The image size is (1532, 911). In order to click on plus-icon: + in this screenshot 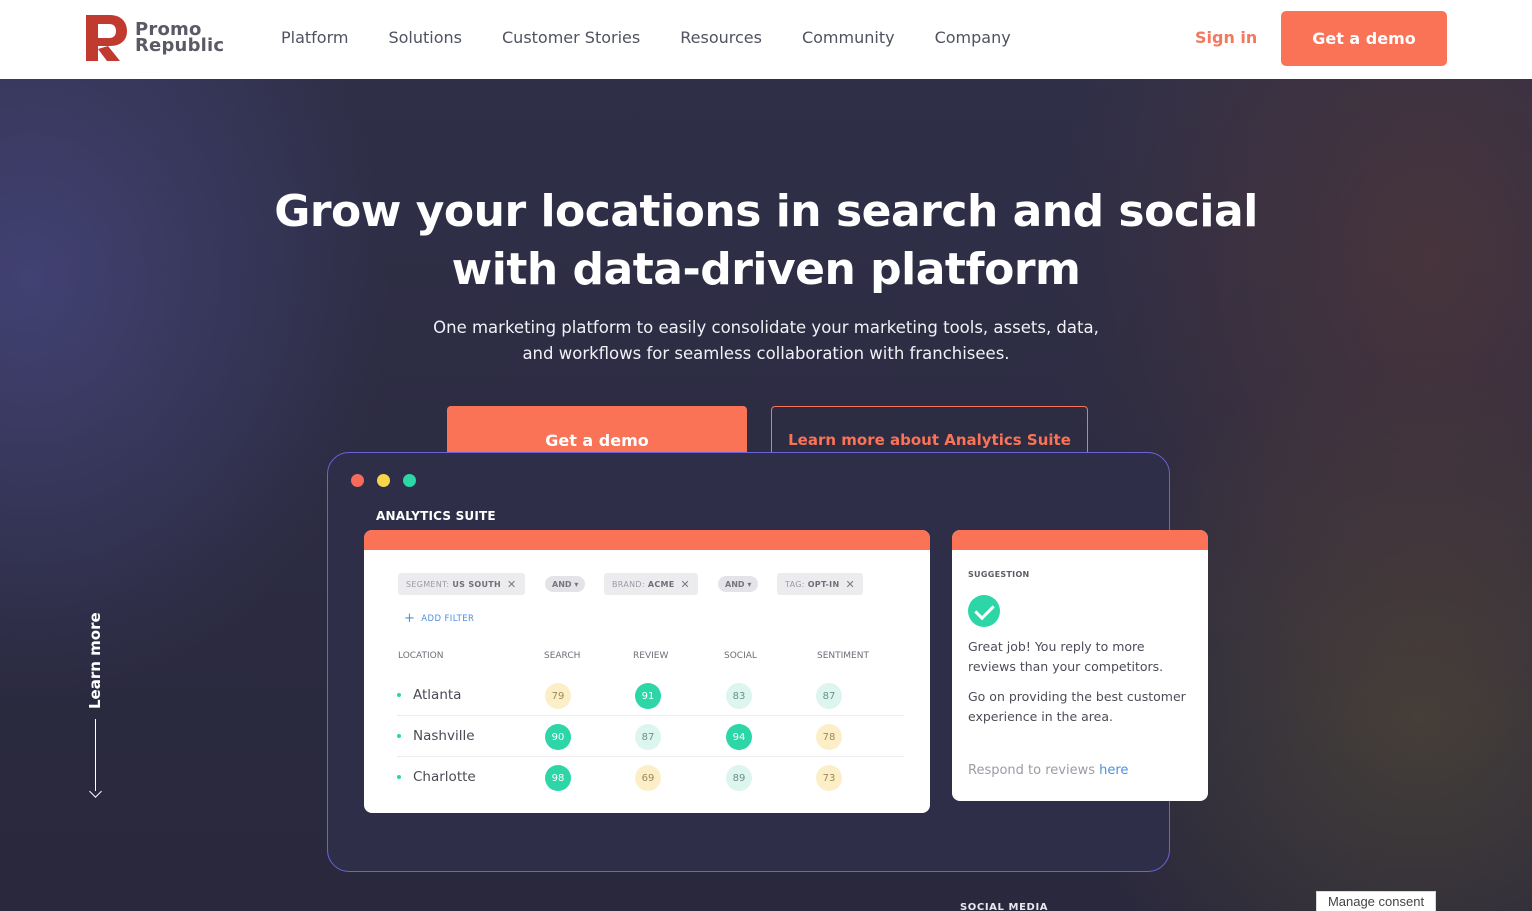, I will do `click(410, 618)`.